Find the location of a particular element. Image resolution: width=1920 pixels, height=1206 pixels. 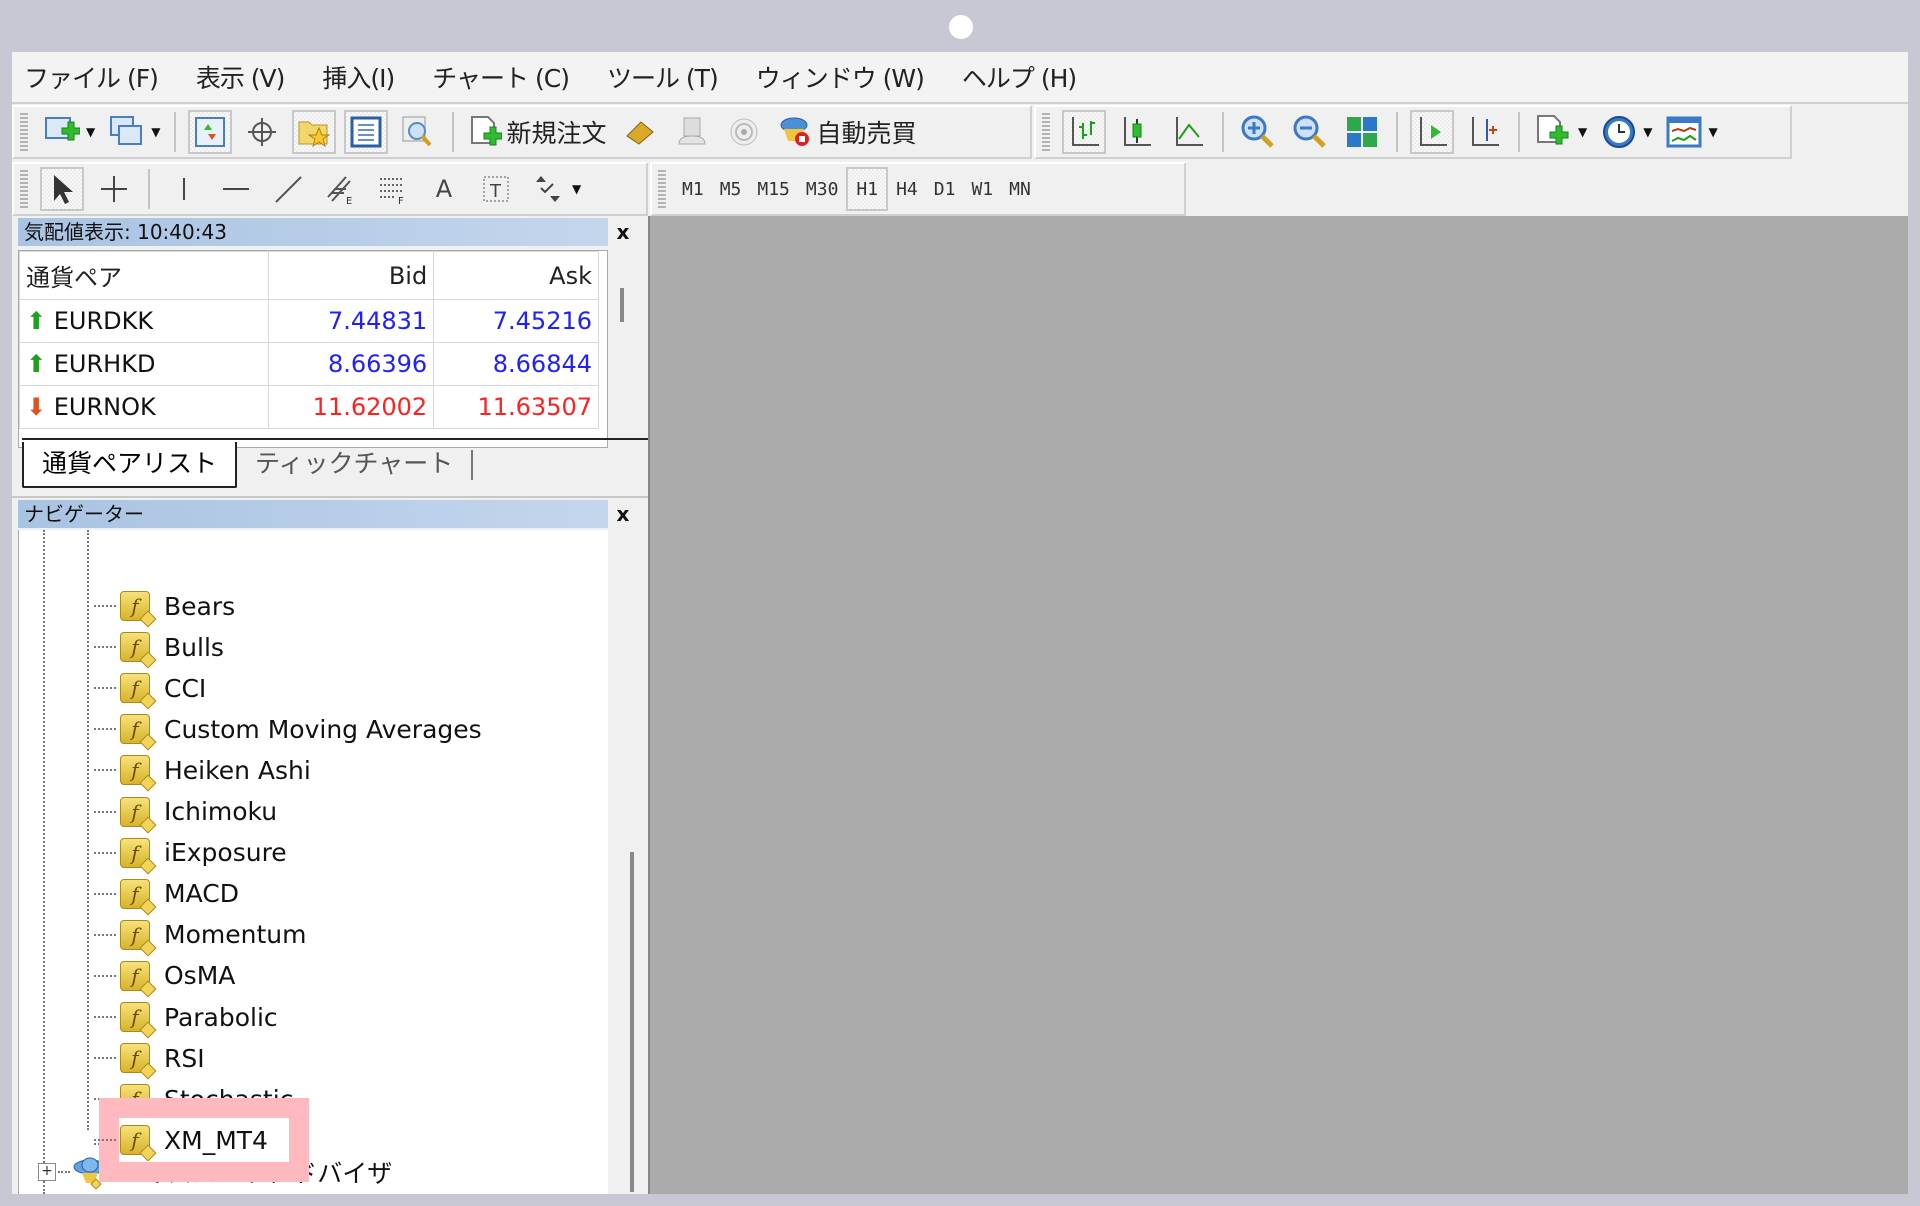

navigator-scrollbar-thumb is located at coordinates (632, 1022).